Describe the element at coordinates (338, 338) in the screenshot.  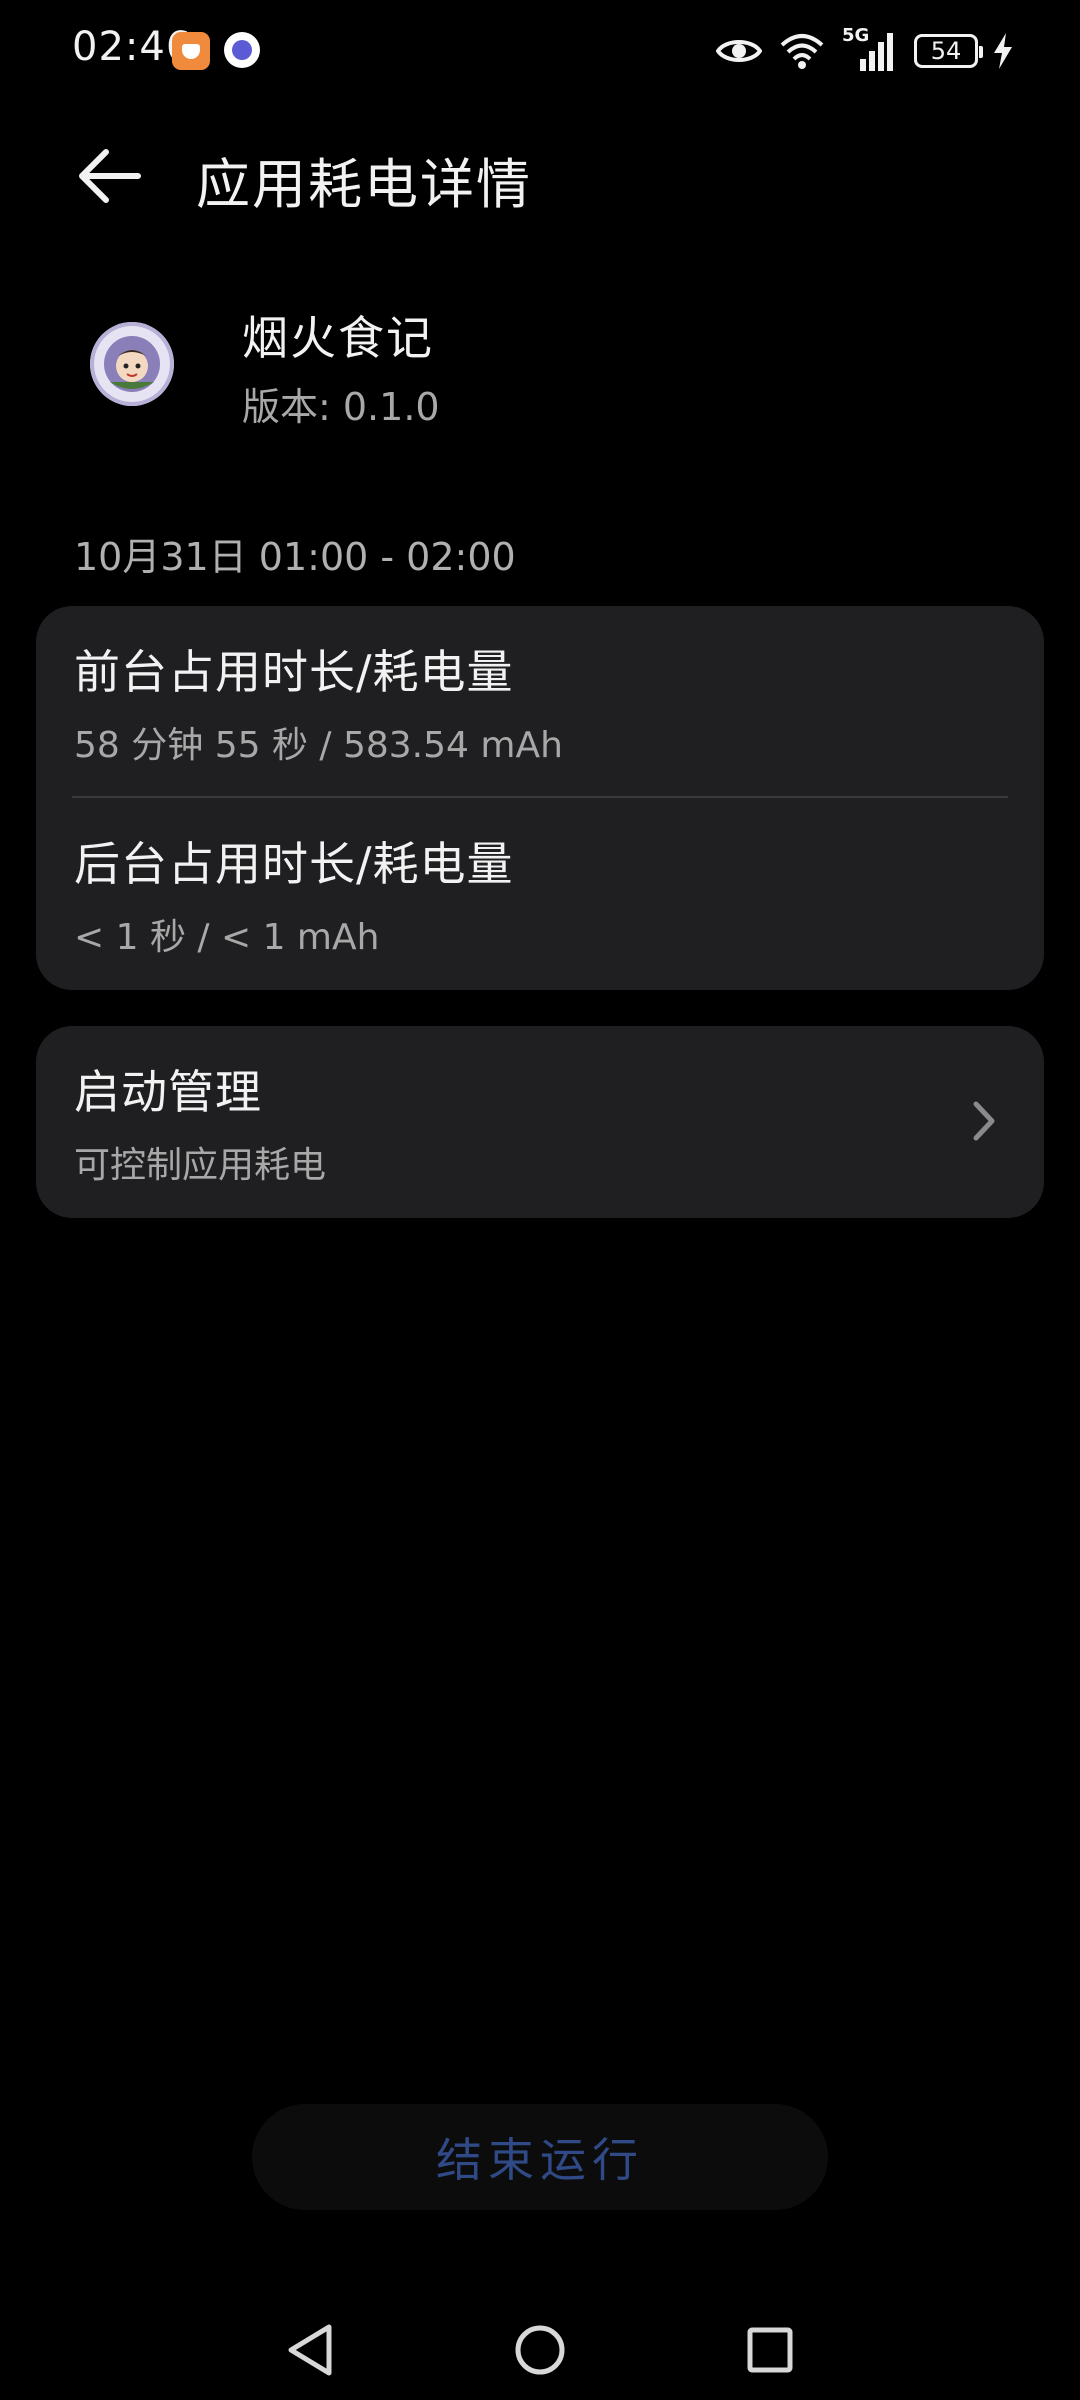
I see `app-name: 烟火食记` at that location.